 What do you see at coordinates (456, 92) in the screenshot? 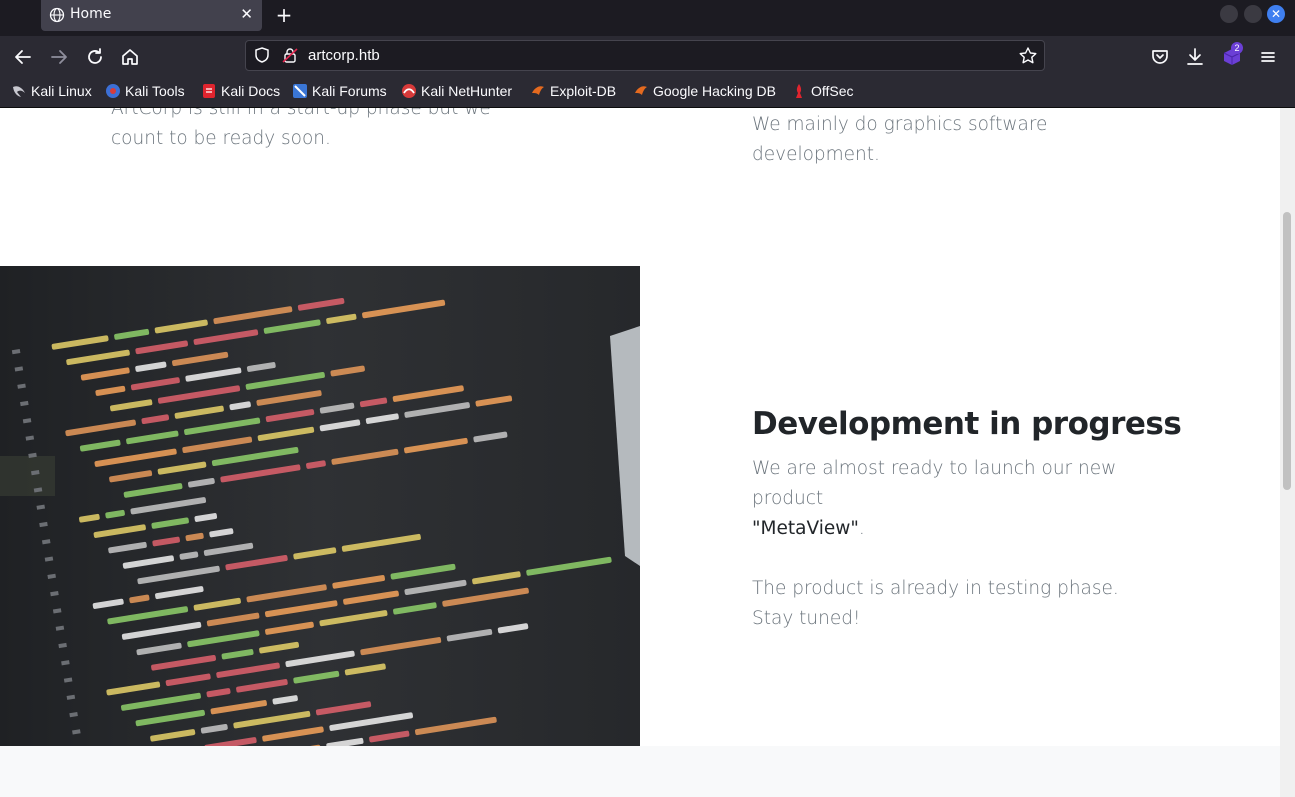
I see `bookmark-kali-nethunter: Kali NetHunter` at bounding box center [456, 92].